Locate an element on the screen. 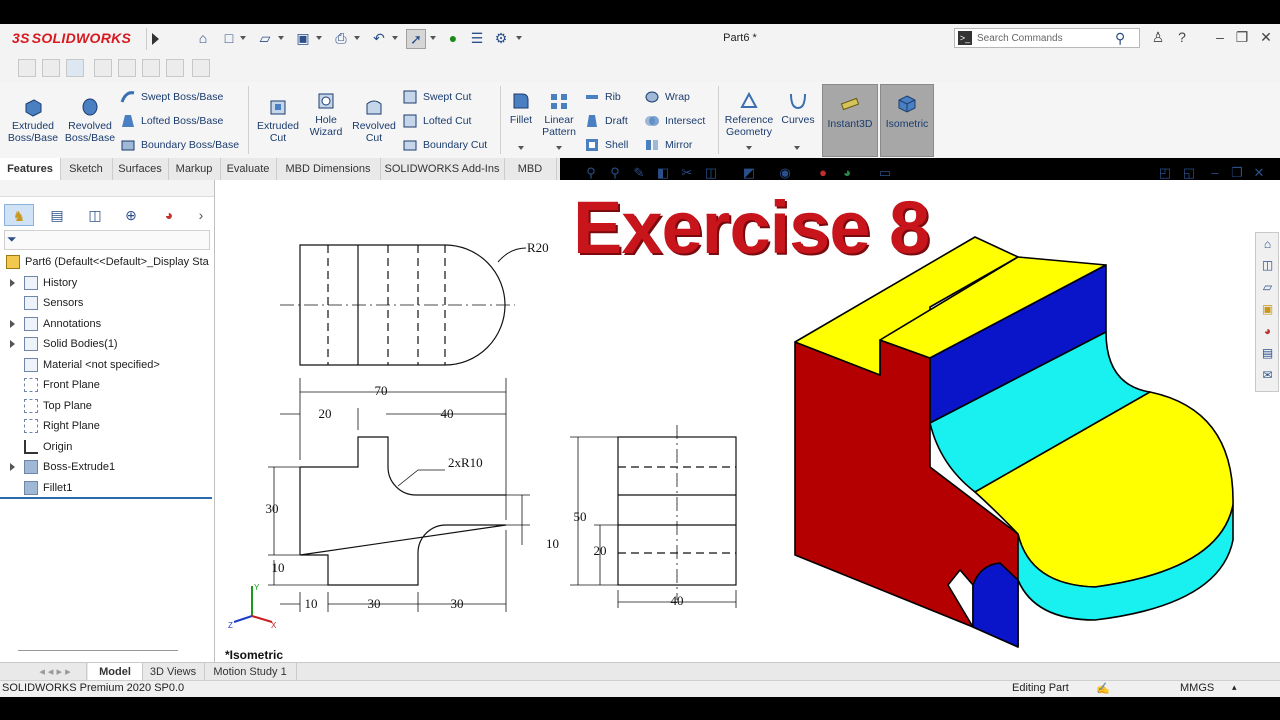  save-icon: ▣ is located at coordinates (303, 38).